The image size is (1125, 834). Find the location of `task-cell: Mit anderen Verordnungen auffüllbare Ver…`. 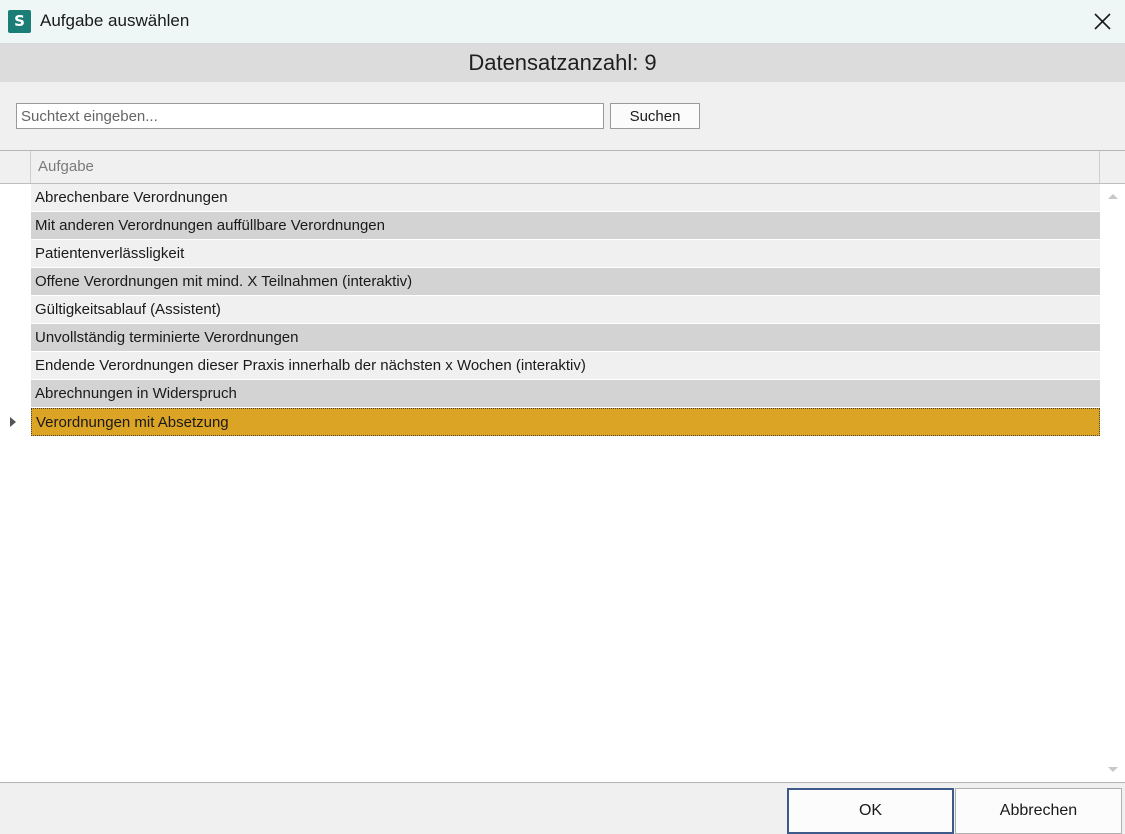

task-cell: Mit anderen Verordnungen auffüllbare Ver… is located at coordinates (565, 226).